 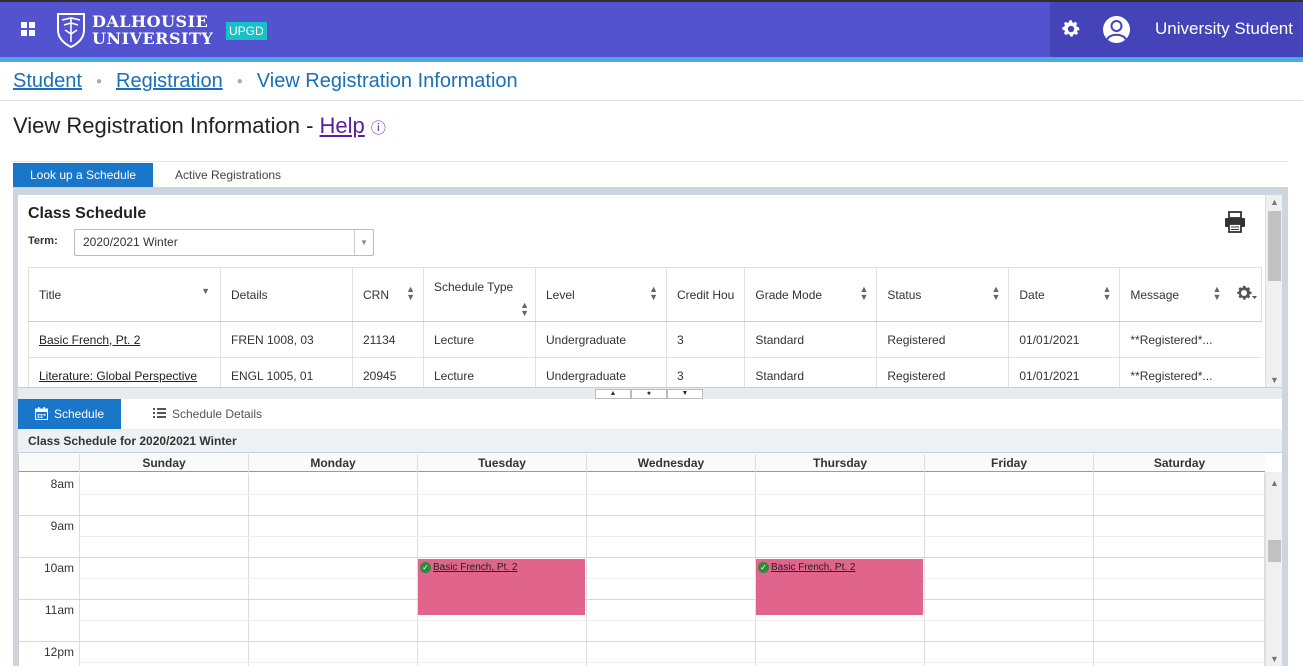 I want to click on column-header-date: Date ▲ ▼, so click(x=1064, y=294).